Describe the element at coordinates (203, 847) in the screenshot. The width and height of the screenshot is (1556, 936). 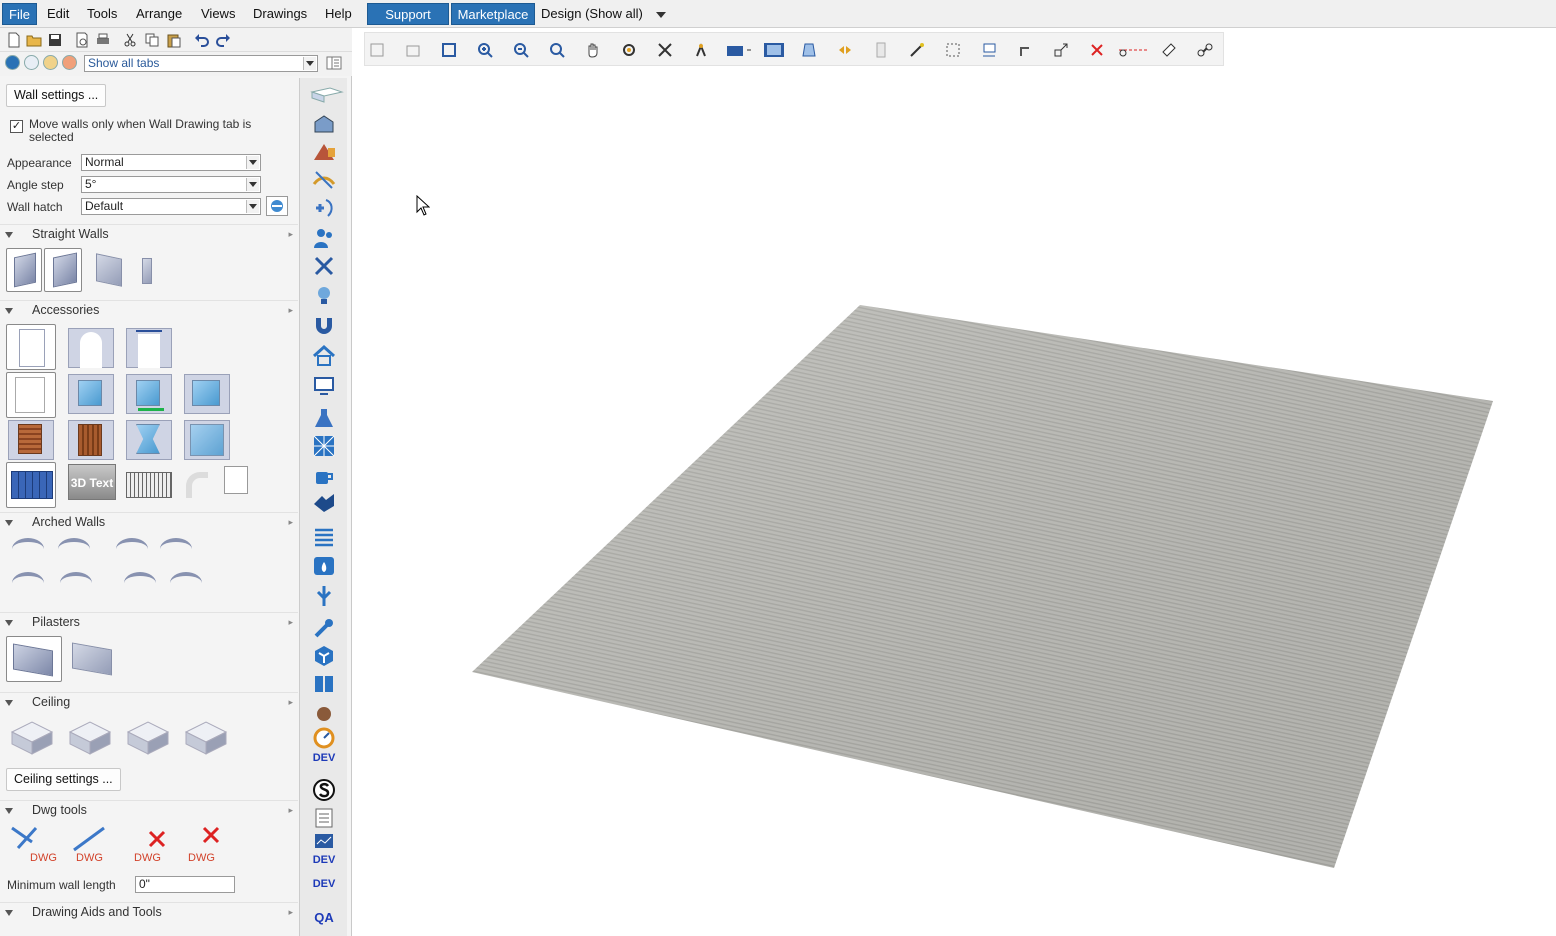
I see `dwg-clear-tool: DWG` at that location.